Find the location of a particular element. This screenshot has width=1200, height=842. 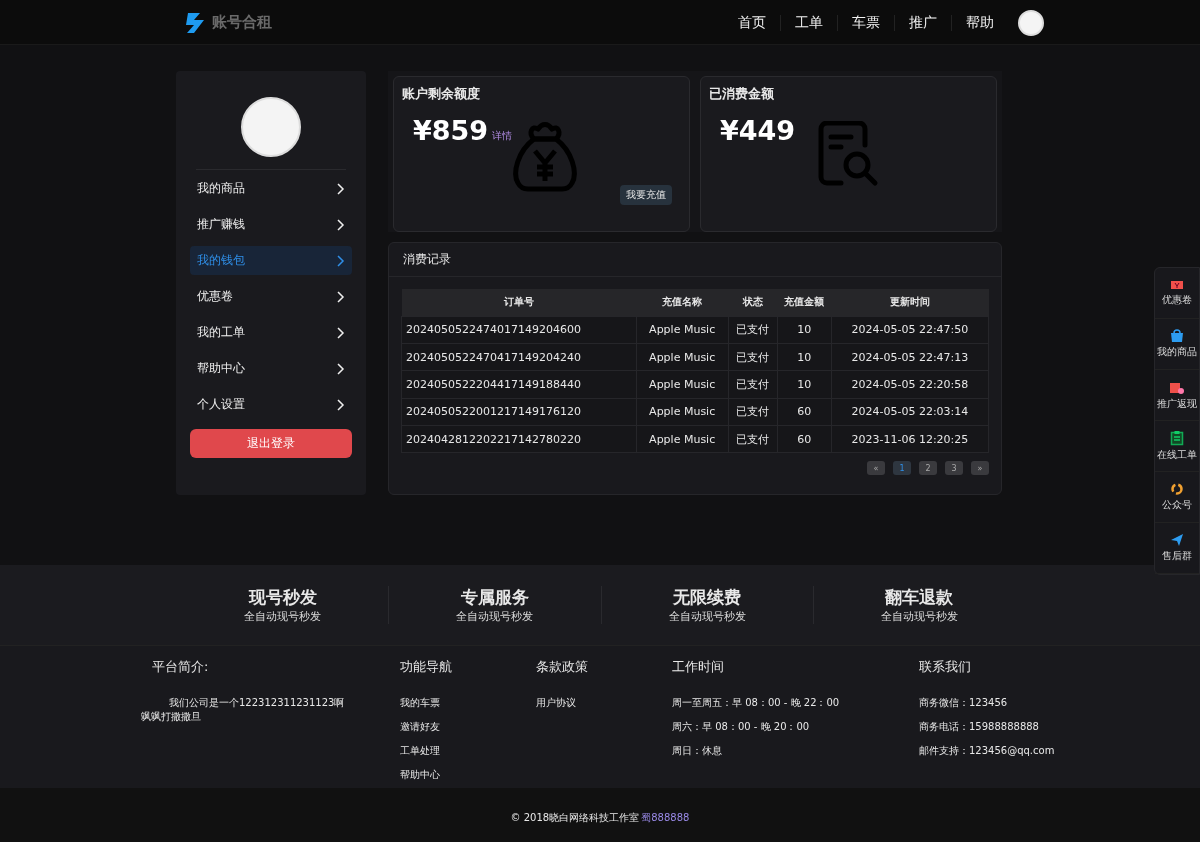

plane-icon is located at coordinates (1177, 540).